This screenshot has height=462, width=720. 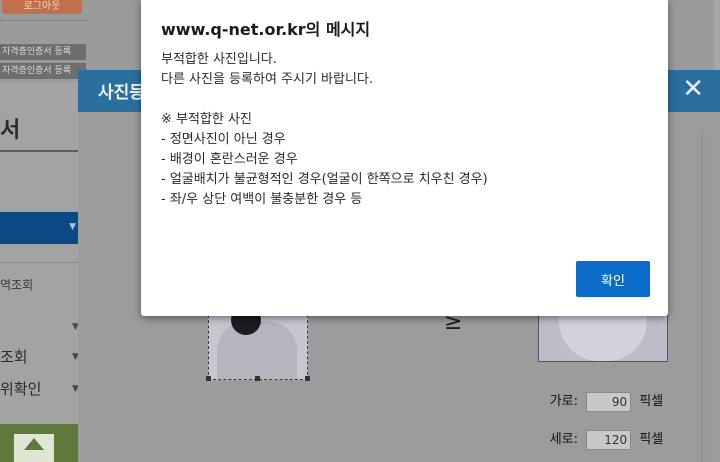 What do you see at coordinates (693, 89) in the screenshot?
I see `close-icon: ✕` at bounding box center [693, 89].